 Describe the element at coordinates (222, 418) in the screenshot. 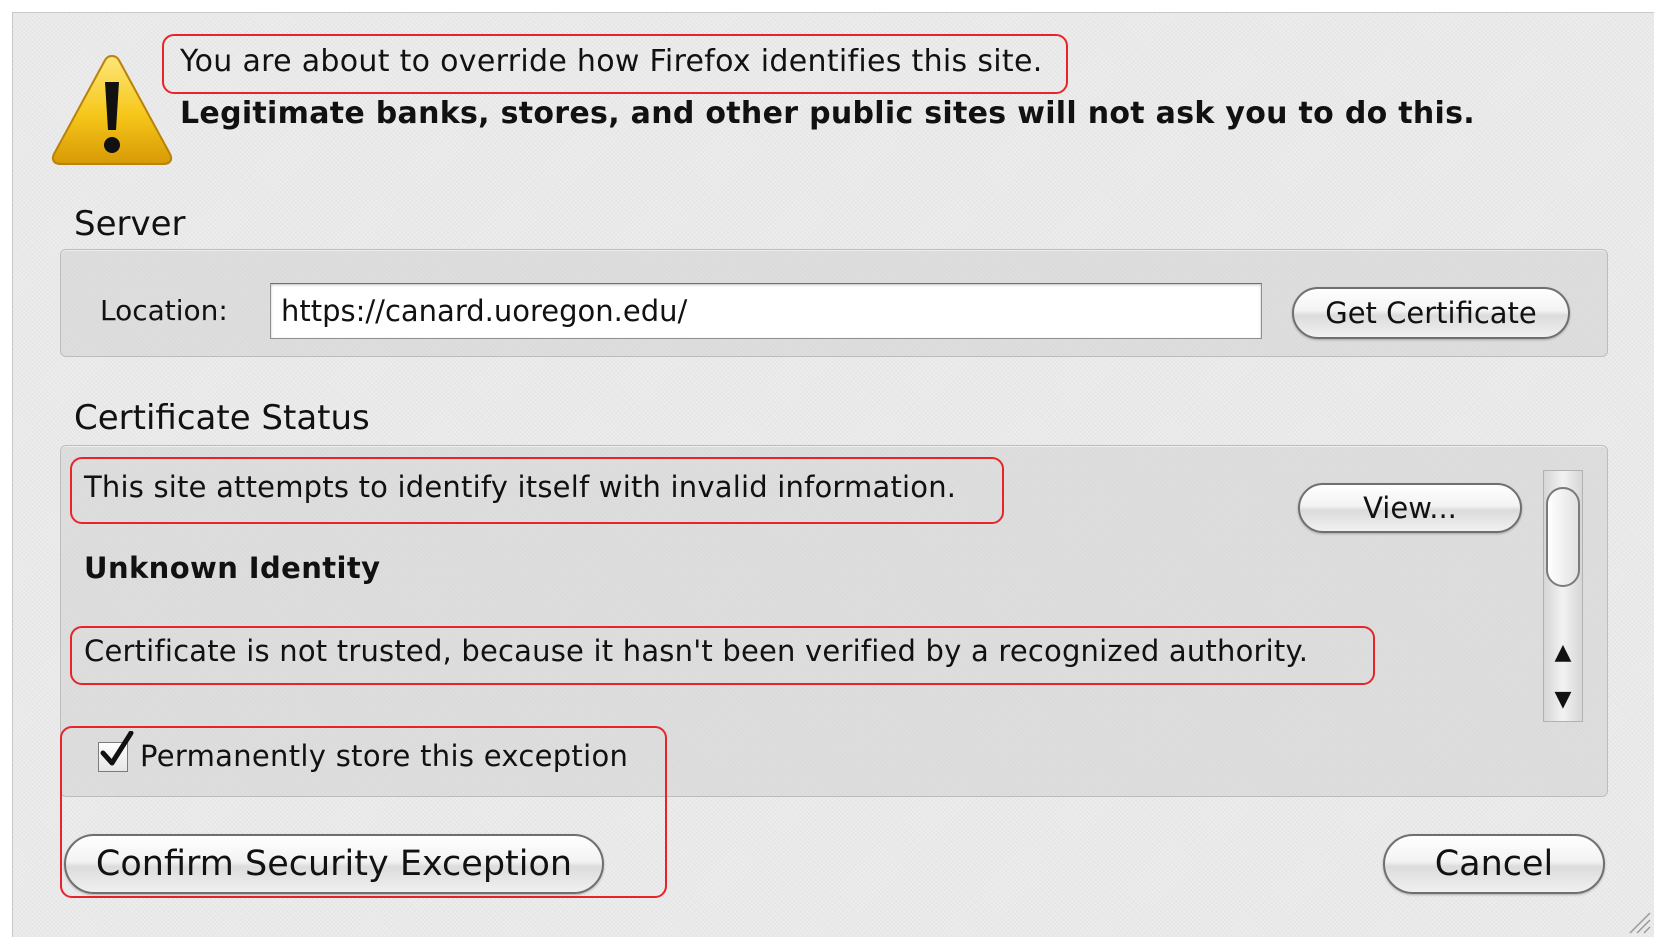

I see `certificate-status-title: Certificate Status` at that location.